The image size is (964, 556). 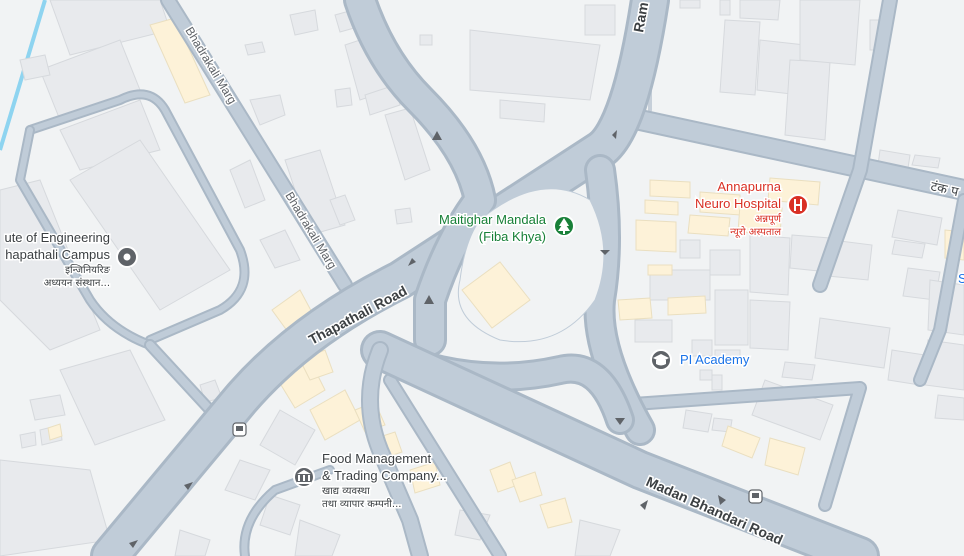 I want to click on poi-pi-academy-name: PI Academy, so click(x=715, y=359).